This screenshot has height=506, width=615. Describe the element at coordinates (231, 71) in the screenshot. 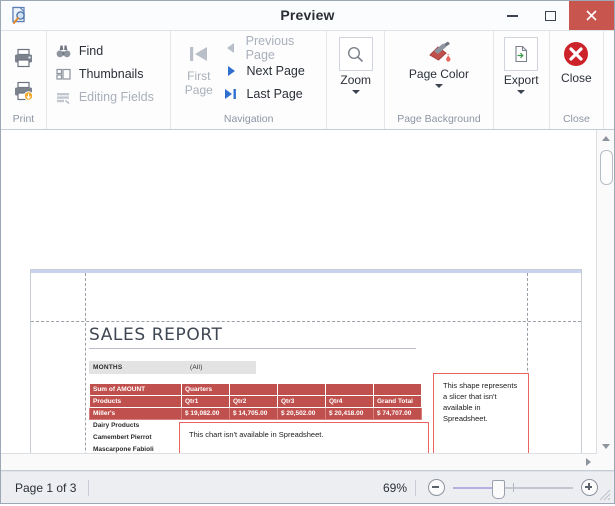

I see `next-page-icon` at that location.